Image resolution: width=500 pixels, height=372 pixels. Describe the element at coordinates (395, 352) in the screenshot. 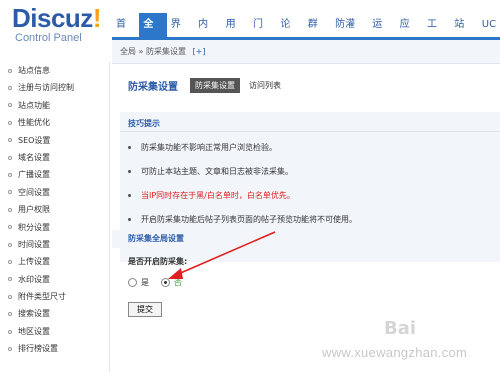

I see `watermark-text: www.xuewangzhan.com` at that location.